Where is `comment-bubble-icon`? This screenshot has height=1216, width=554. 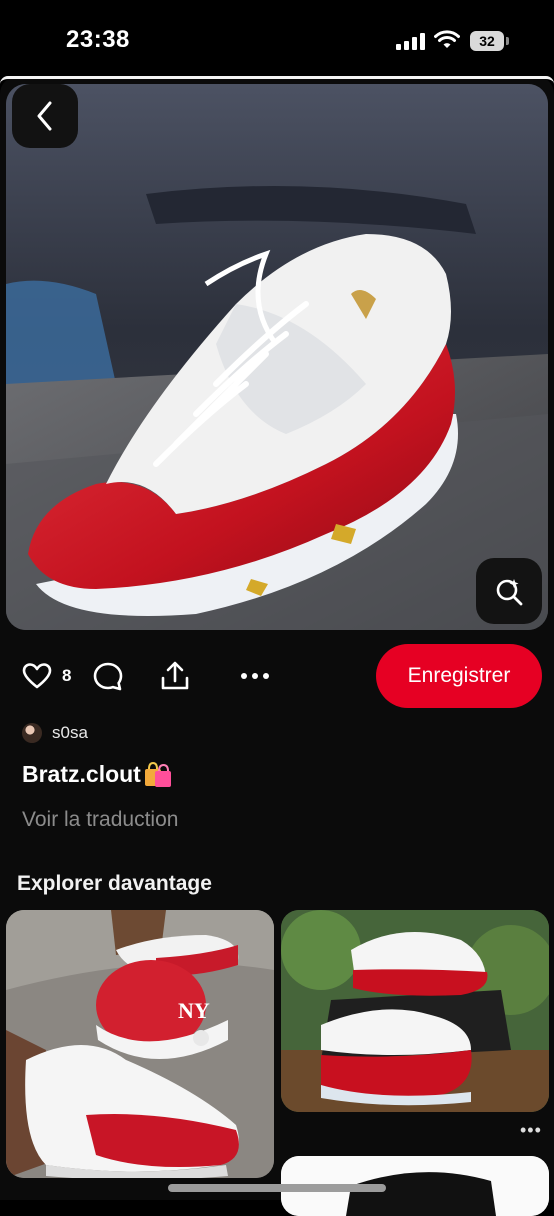 comment-bubble-icon is located at coordinates (108, 676).